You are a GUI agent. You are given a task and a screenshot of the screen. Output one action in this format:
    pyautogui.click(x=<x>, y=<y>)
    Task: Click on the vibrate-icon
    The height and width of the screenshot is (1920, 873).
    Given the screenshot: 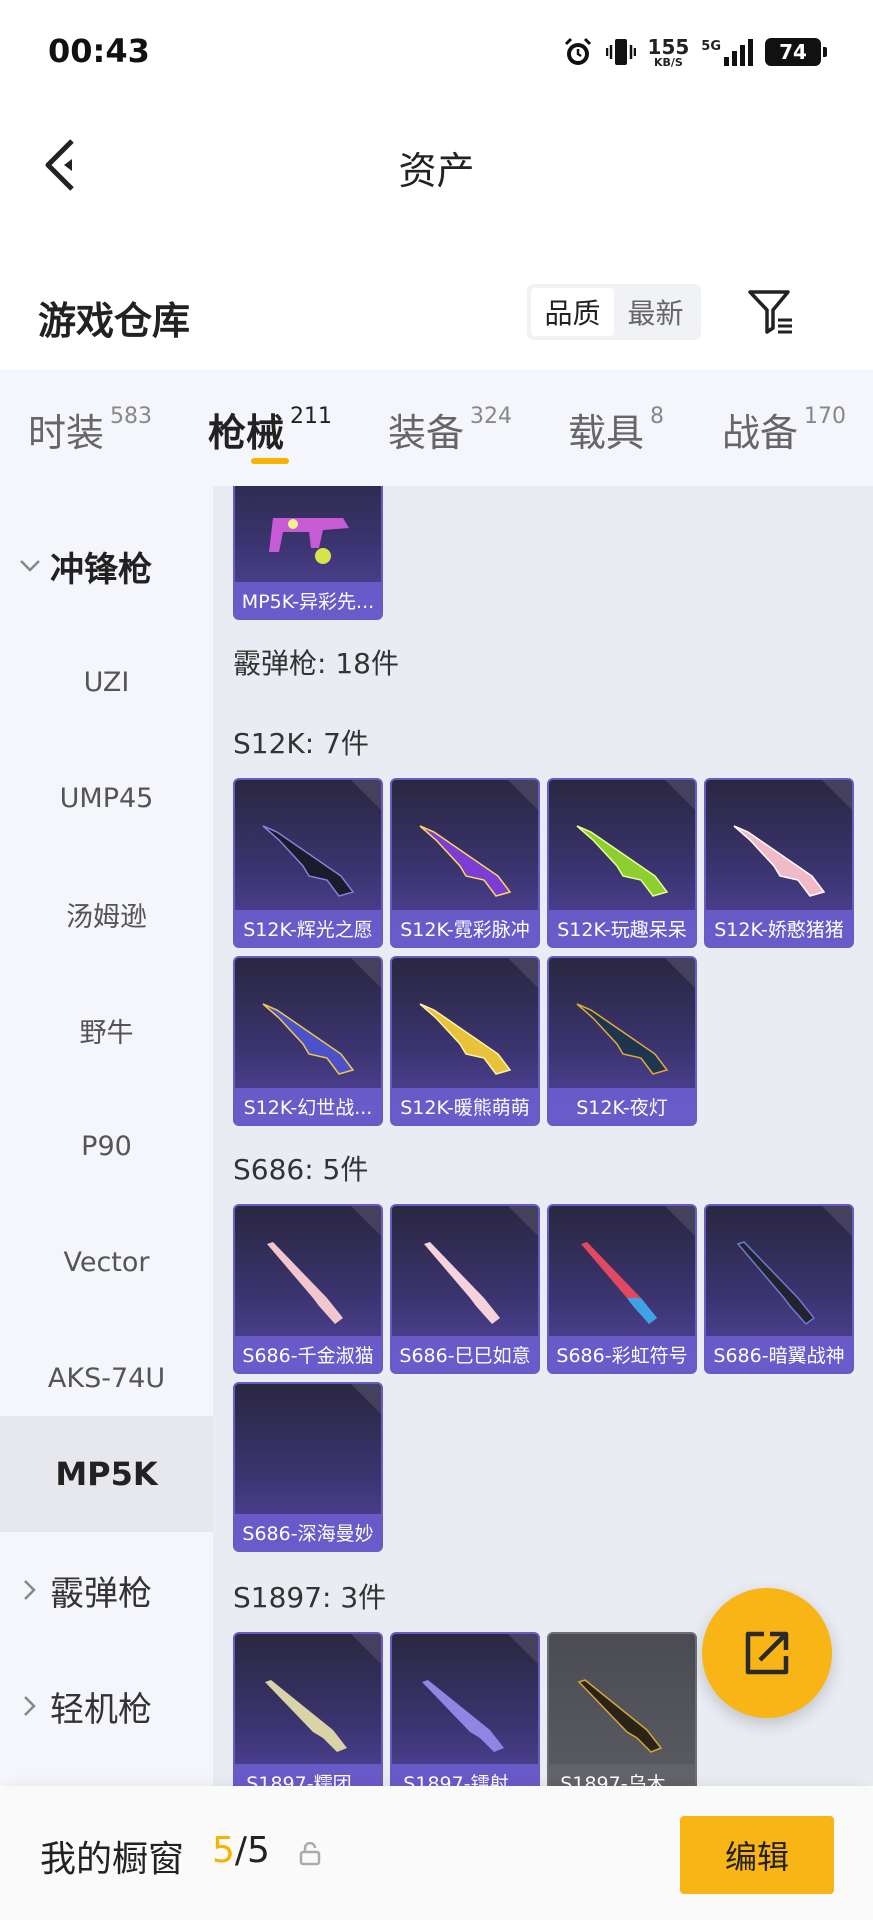 What is the action you would take?
    pyautogui.click(x=620, y=52)
    